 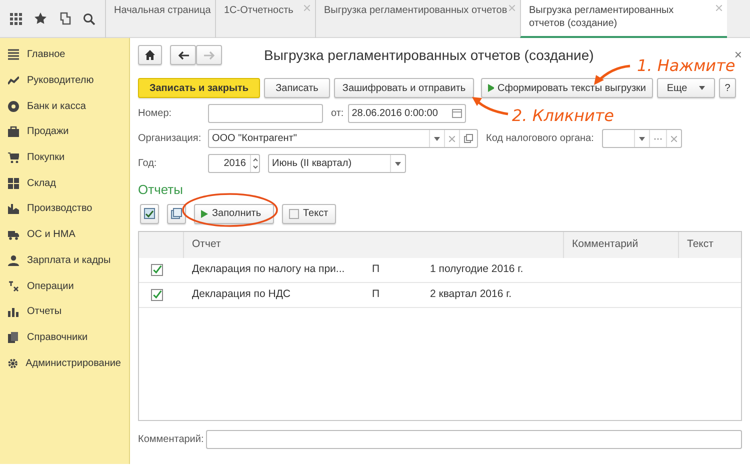 What do you see at coordinates (13, 286) in the screenshot?
I see `operations-icon` at bounding box center [13, 286].